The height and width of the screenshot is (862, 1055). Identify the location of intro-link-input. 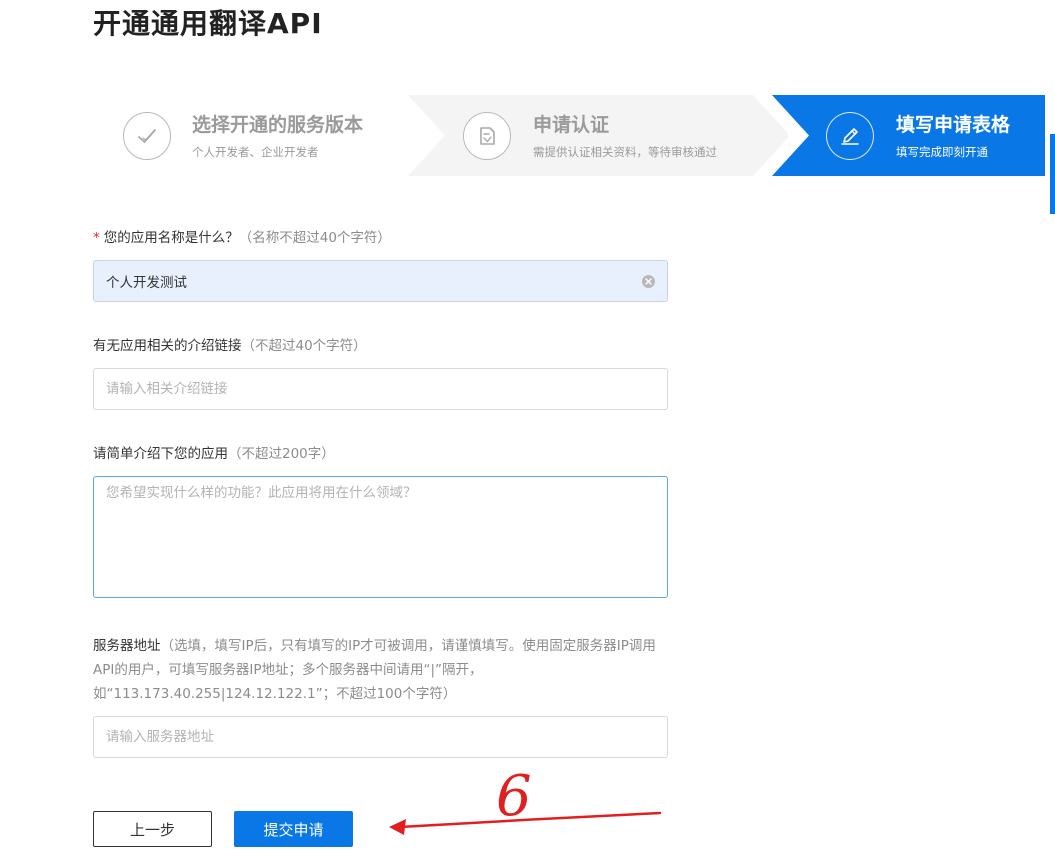
(380, 389).